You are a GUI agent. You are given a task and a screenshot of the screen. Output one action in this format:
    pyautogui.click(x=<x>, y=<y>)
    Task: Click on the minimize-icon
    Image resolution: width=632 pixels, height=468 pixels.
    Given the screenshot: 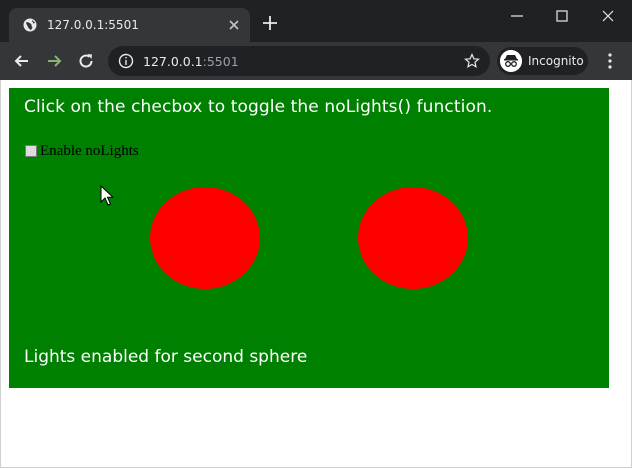 What is the action you would take?
    pyautogui.click(x=517, y=16)
    